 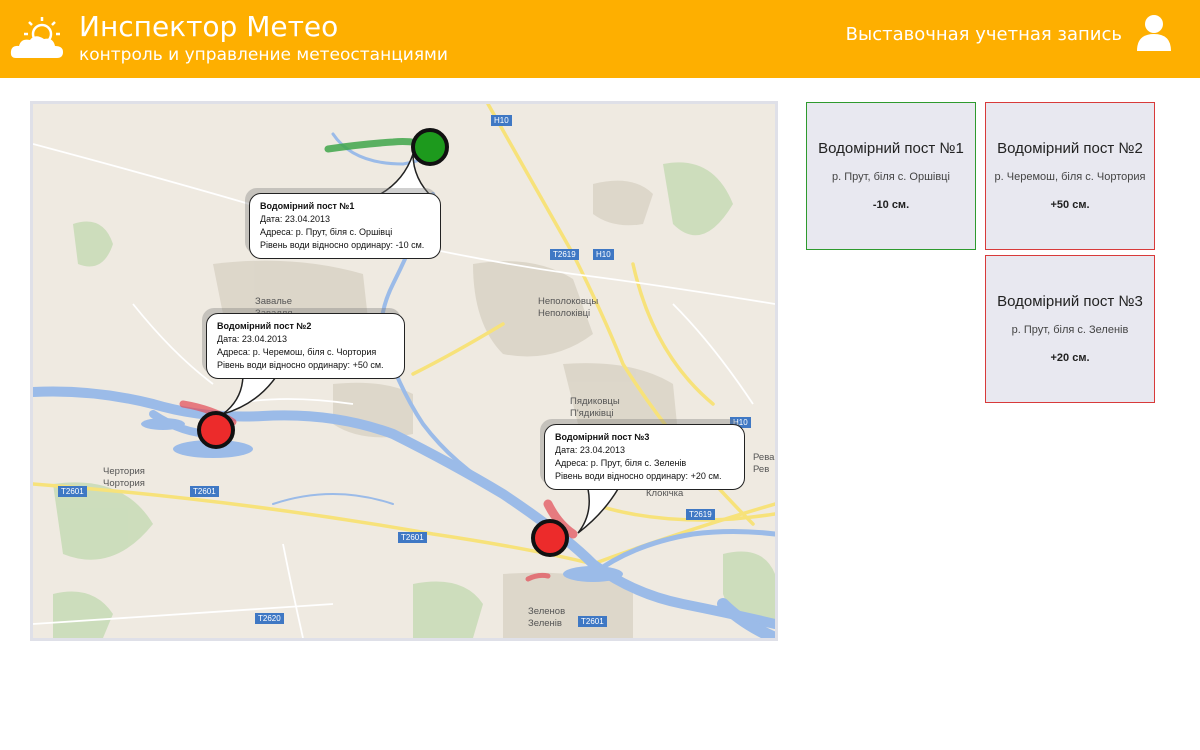 What do you see at coordinates (1070, 301) in the screenshot?
I see `card-title: Водомірний пост №3` at bounding box center [1070, 301].